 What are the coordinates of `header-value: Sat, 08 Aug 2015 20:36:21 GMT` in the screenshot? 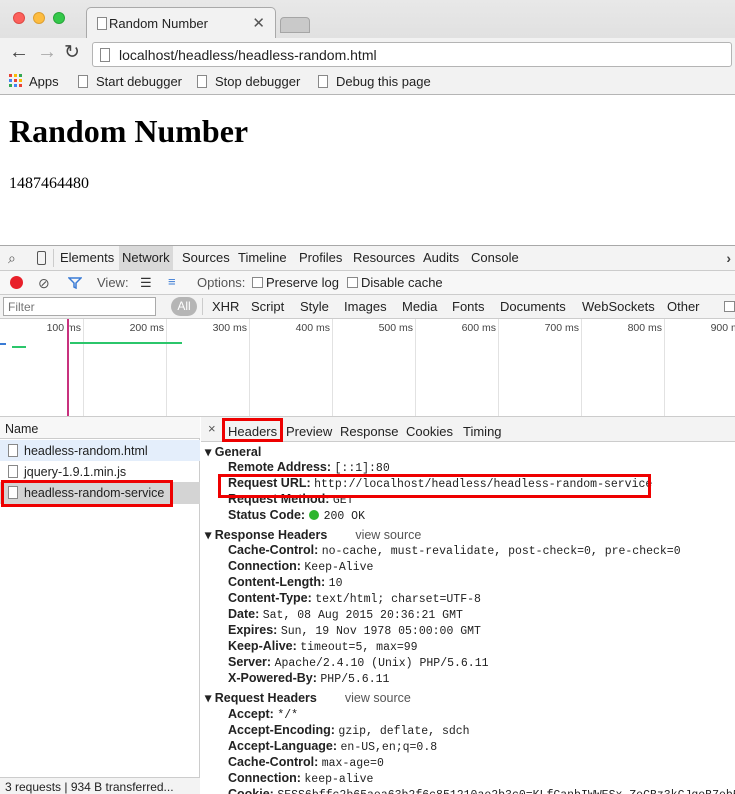 It's located at (362, 615).